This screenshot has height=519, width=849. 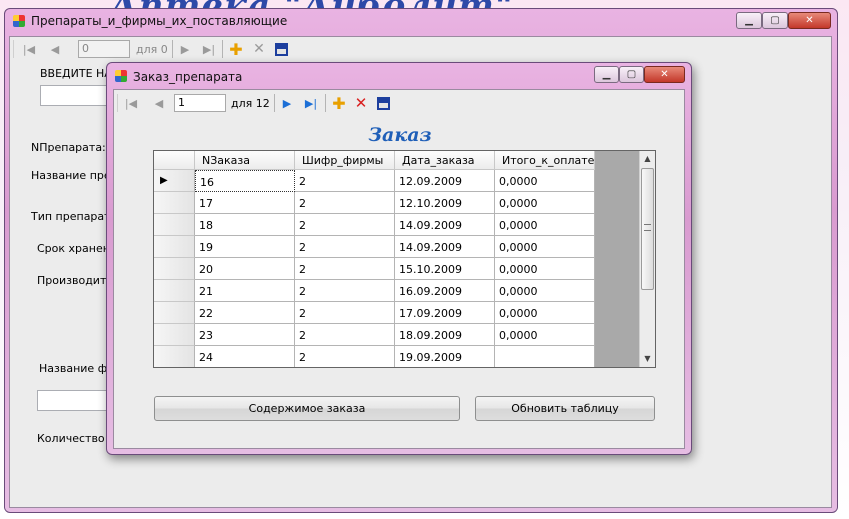 I want to click on move-first-icon: |◀, so click(x=131, y=103).